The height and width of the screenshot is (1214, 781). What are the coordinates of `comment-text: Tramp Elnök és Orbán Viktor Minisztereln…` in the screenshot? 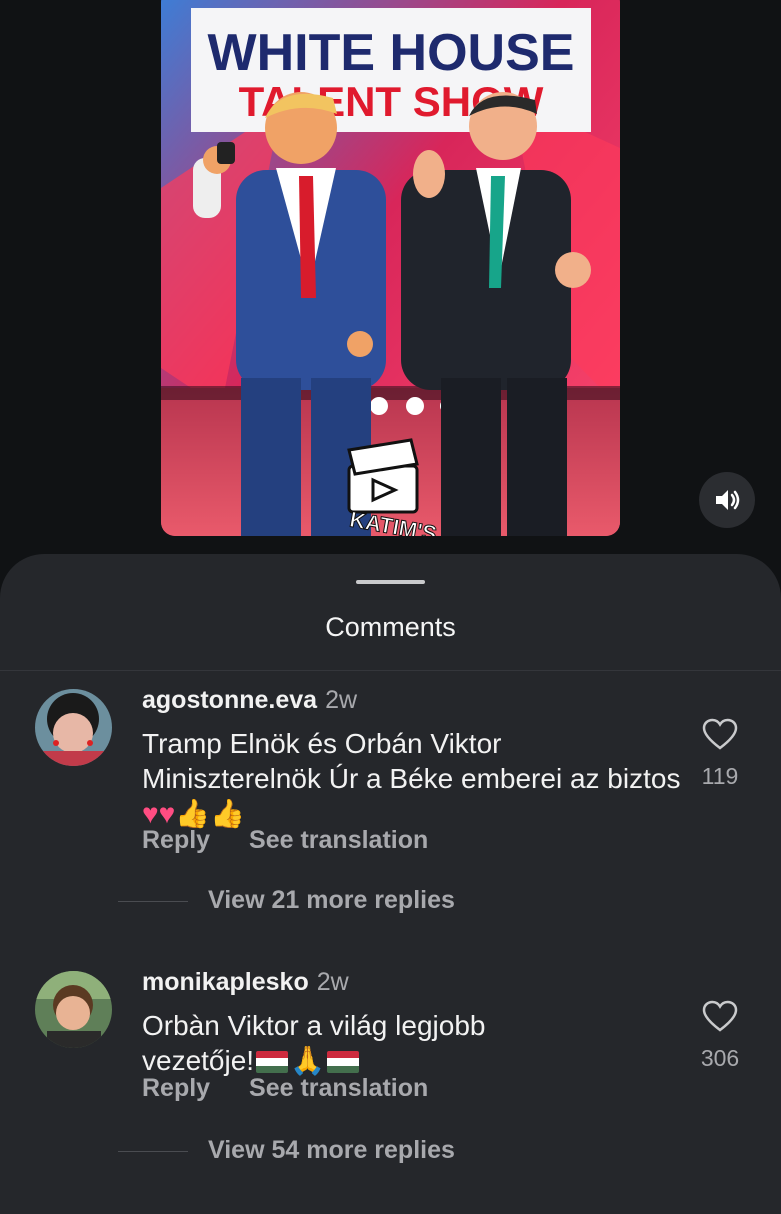 It's located at (412, 778).